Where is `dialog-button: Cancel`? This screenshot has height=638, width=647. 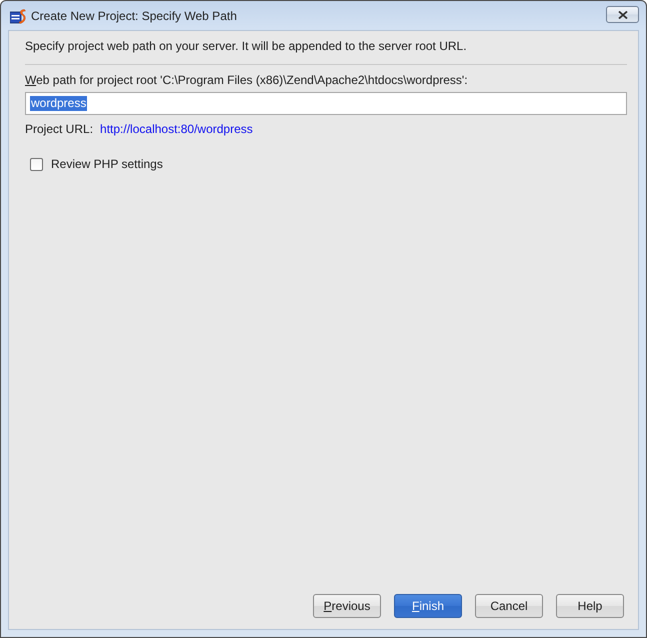
dialog-button: Cancel is located at coordinates (509, 606).